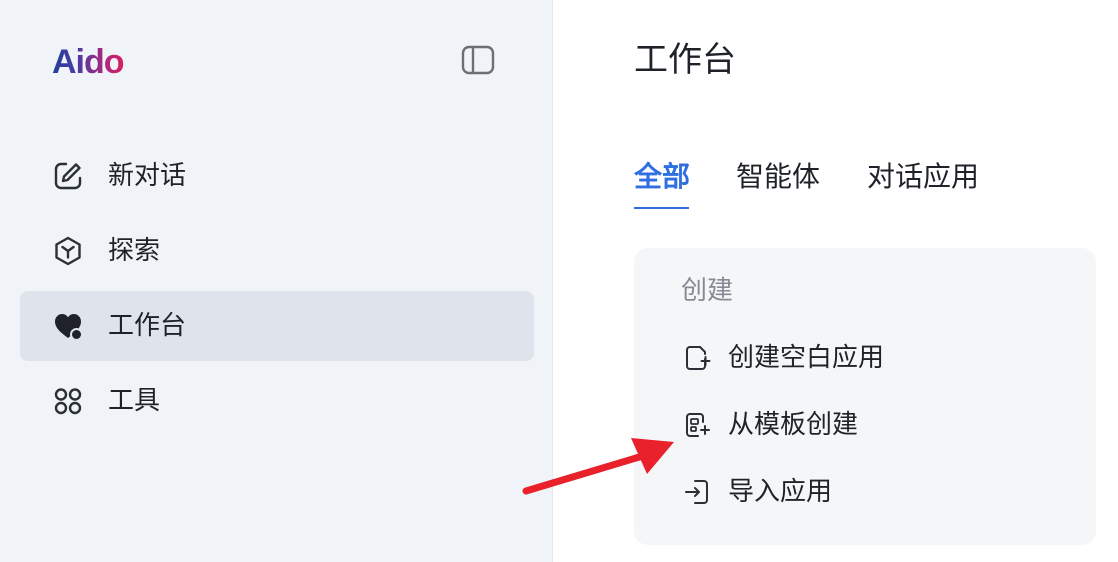 Image resolution: width=1118 pixels, height=562 pixels. What do you see at coordinates (134, 401) in the screenshot?
I see `sidebar-item-label: 工具` at bounding box center [134, 401].